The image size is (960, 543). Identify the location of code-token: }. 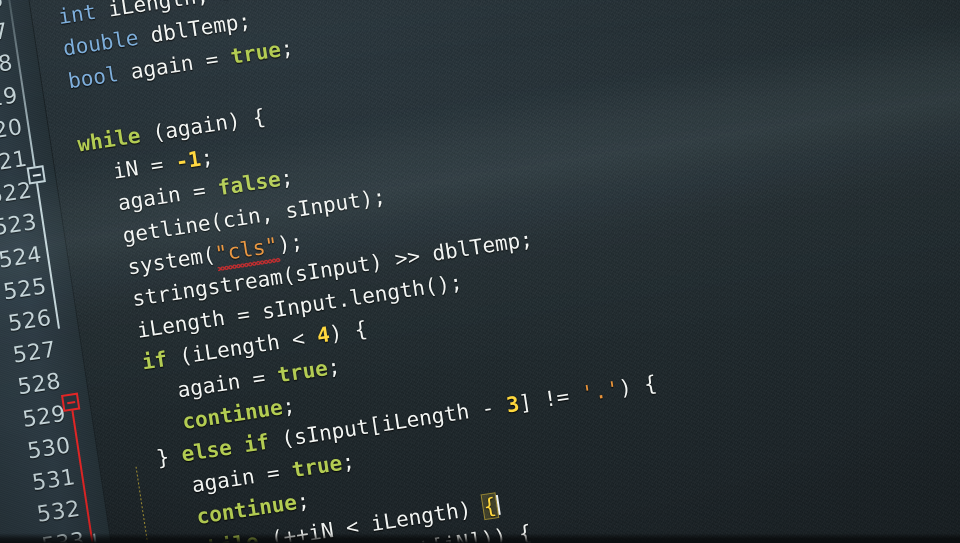
(169, 456).